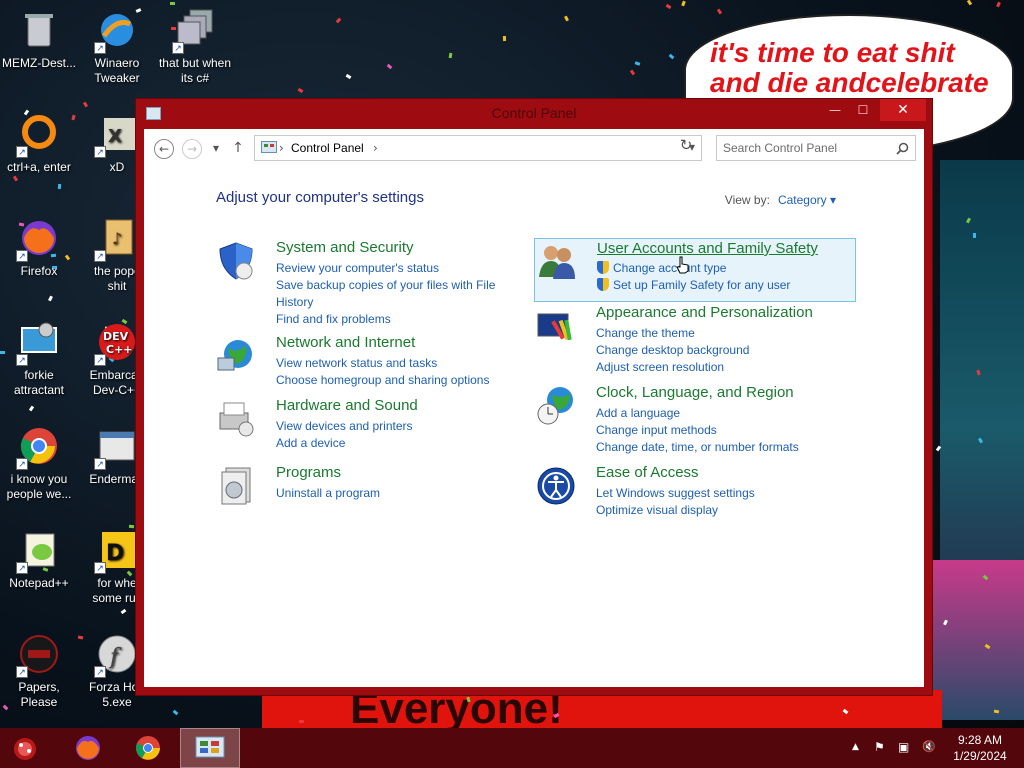 Image resolution: width=1024 pixels, height=768 pixels. What do you see at coordinates (707, 248) in the screenshot?
I see `category-title: User Accounts and Family Safety` at bounding box center [707, 248].